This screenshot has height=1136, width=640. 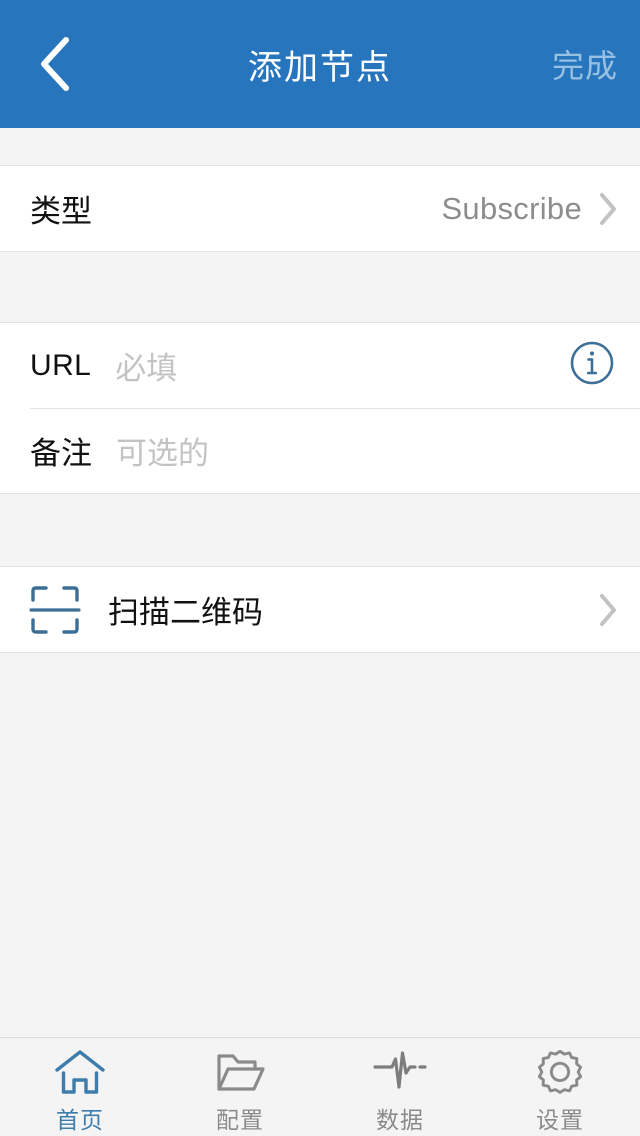 What do you see at coordinates (367, 450) in the screenshot?
I see `remark-input: 可选的` at bounding box center [367, 450].